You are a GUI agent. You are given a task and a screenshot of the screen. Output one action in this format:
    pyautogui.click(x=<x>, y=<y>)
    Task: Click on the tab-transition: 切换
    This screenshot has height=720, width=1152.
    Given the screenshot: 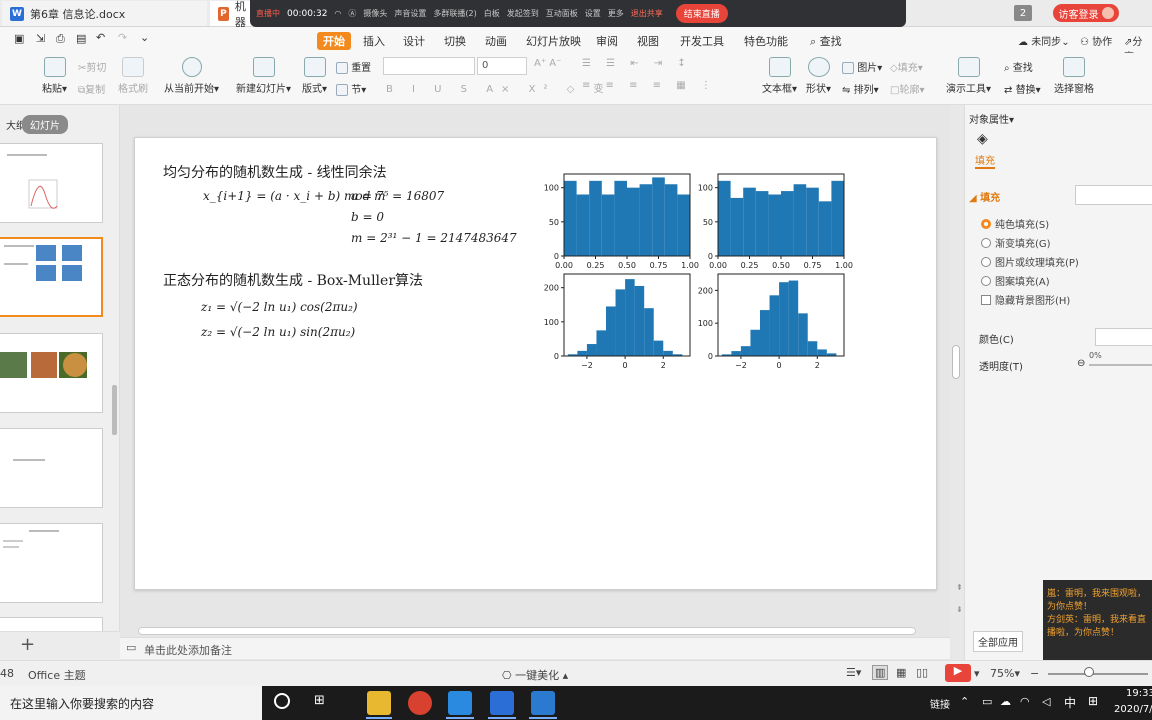 What is the action you would take?
    pyautogui.click(x=455, y=41)
    